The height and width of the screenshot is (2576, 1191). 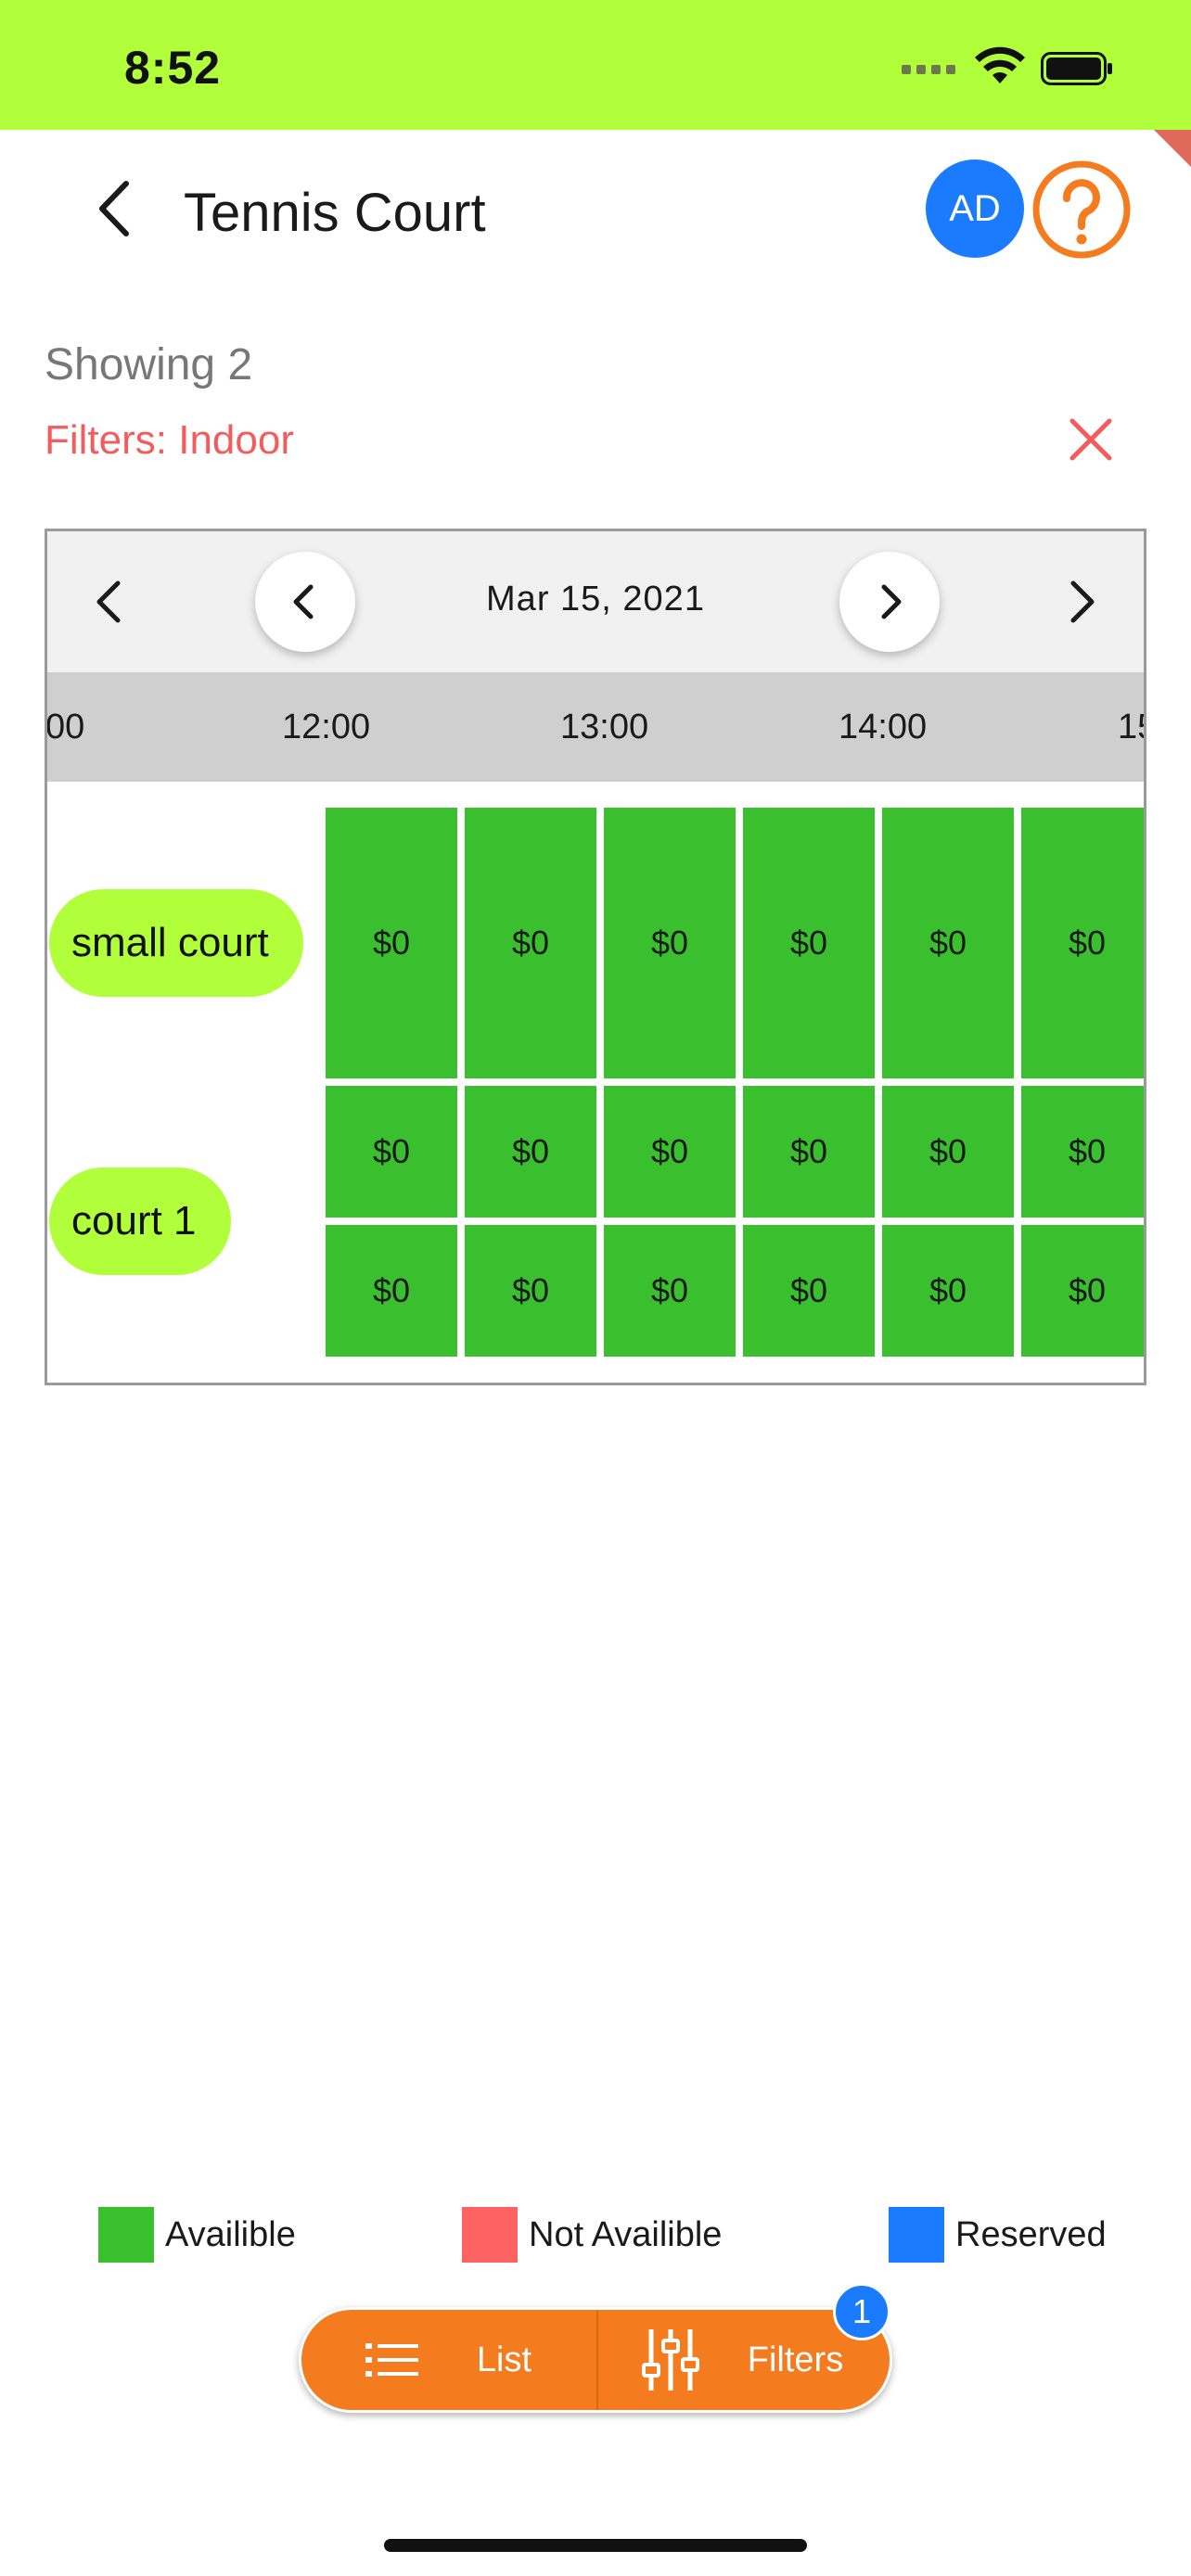 I want to click on list-icon, so click(x=391, y=2360).